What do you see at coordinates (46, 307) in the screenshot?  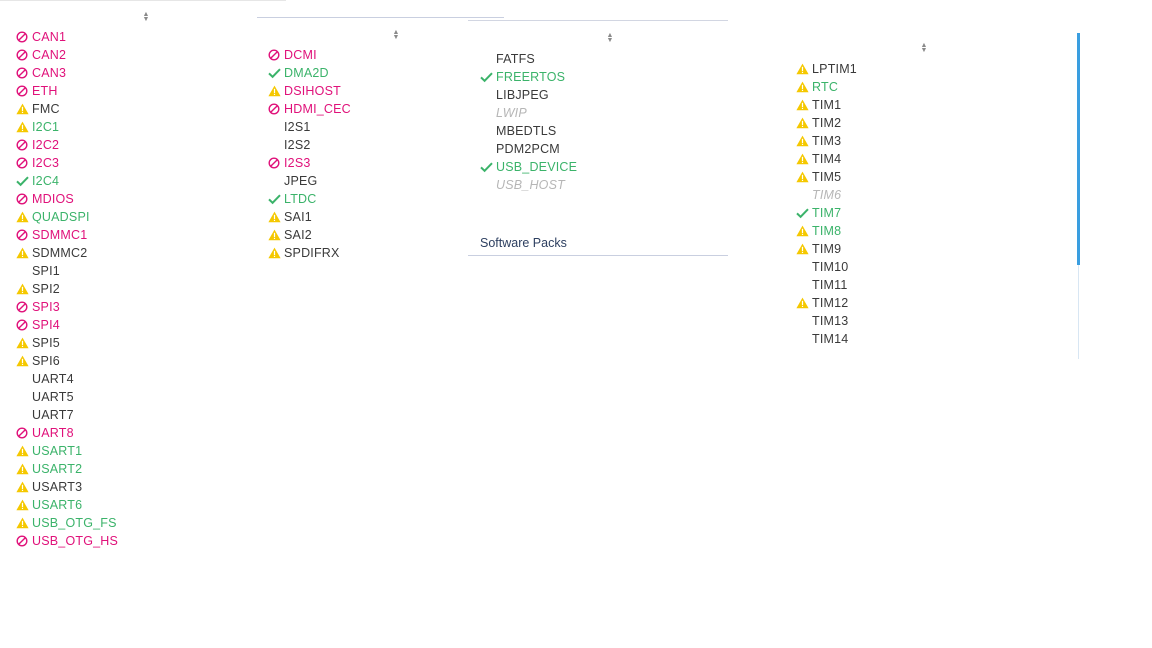 I see `peripheral-label: SPI3` at bounding box center [46, 307].